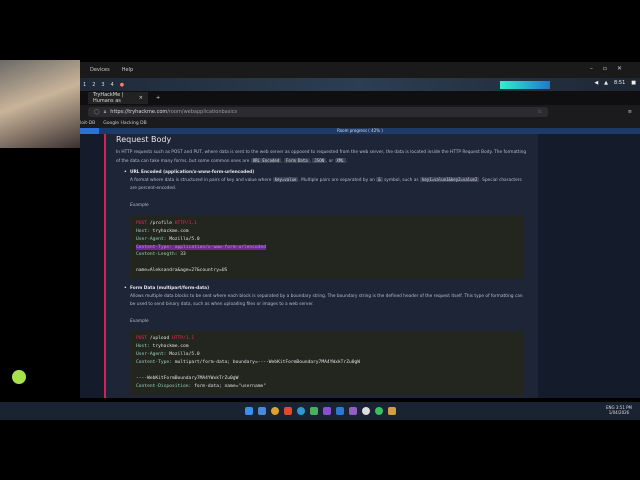 This screenshot has width=640, height=480. What do you see at coordinates (339, 411) in the screenshot?
I see `vscode-icon` at bounding box center [339, 411].